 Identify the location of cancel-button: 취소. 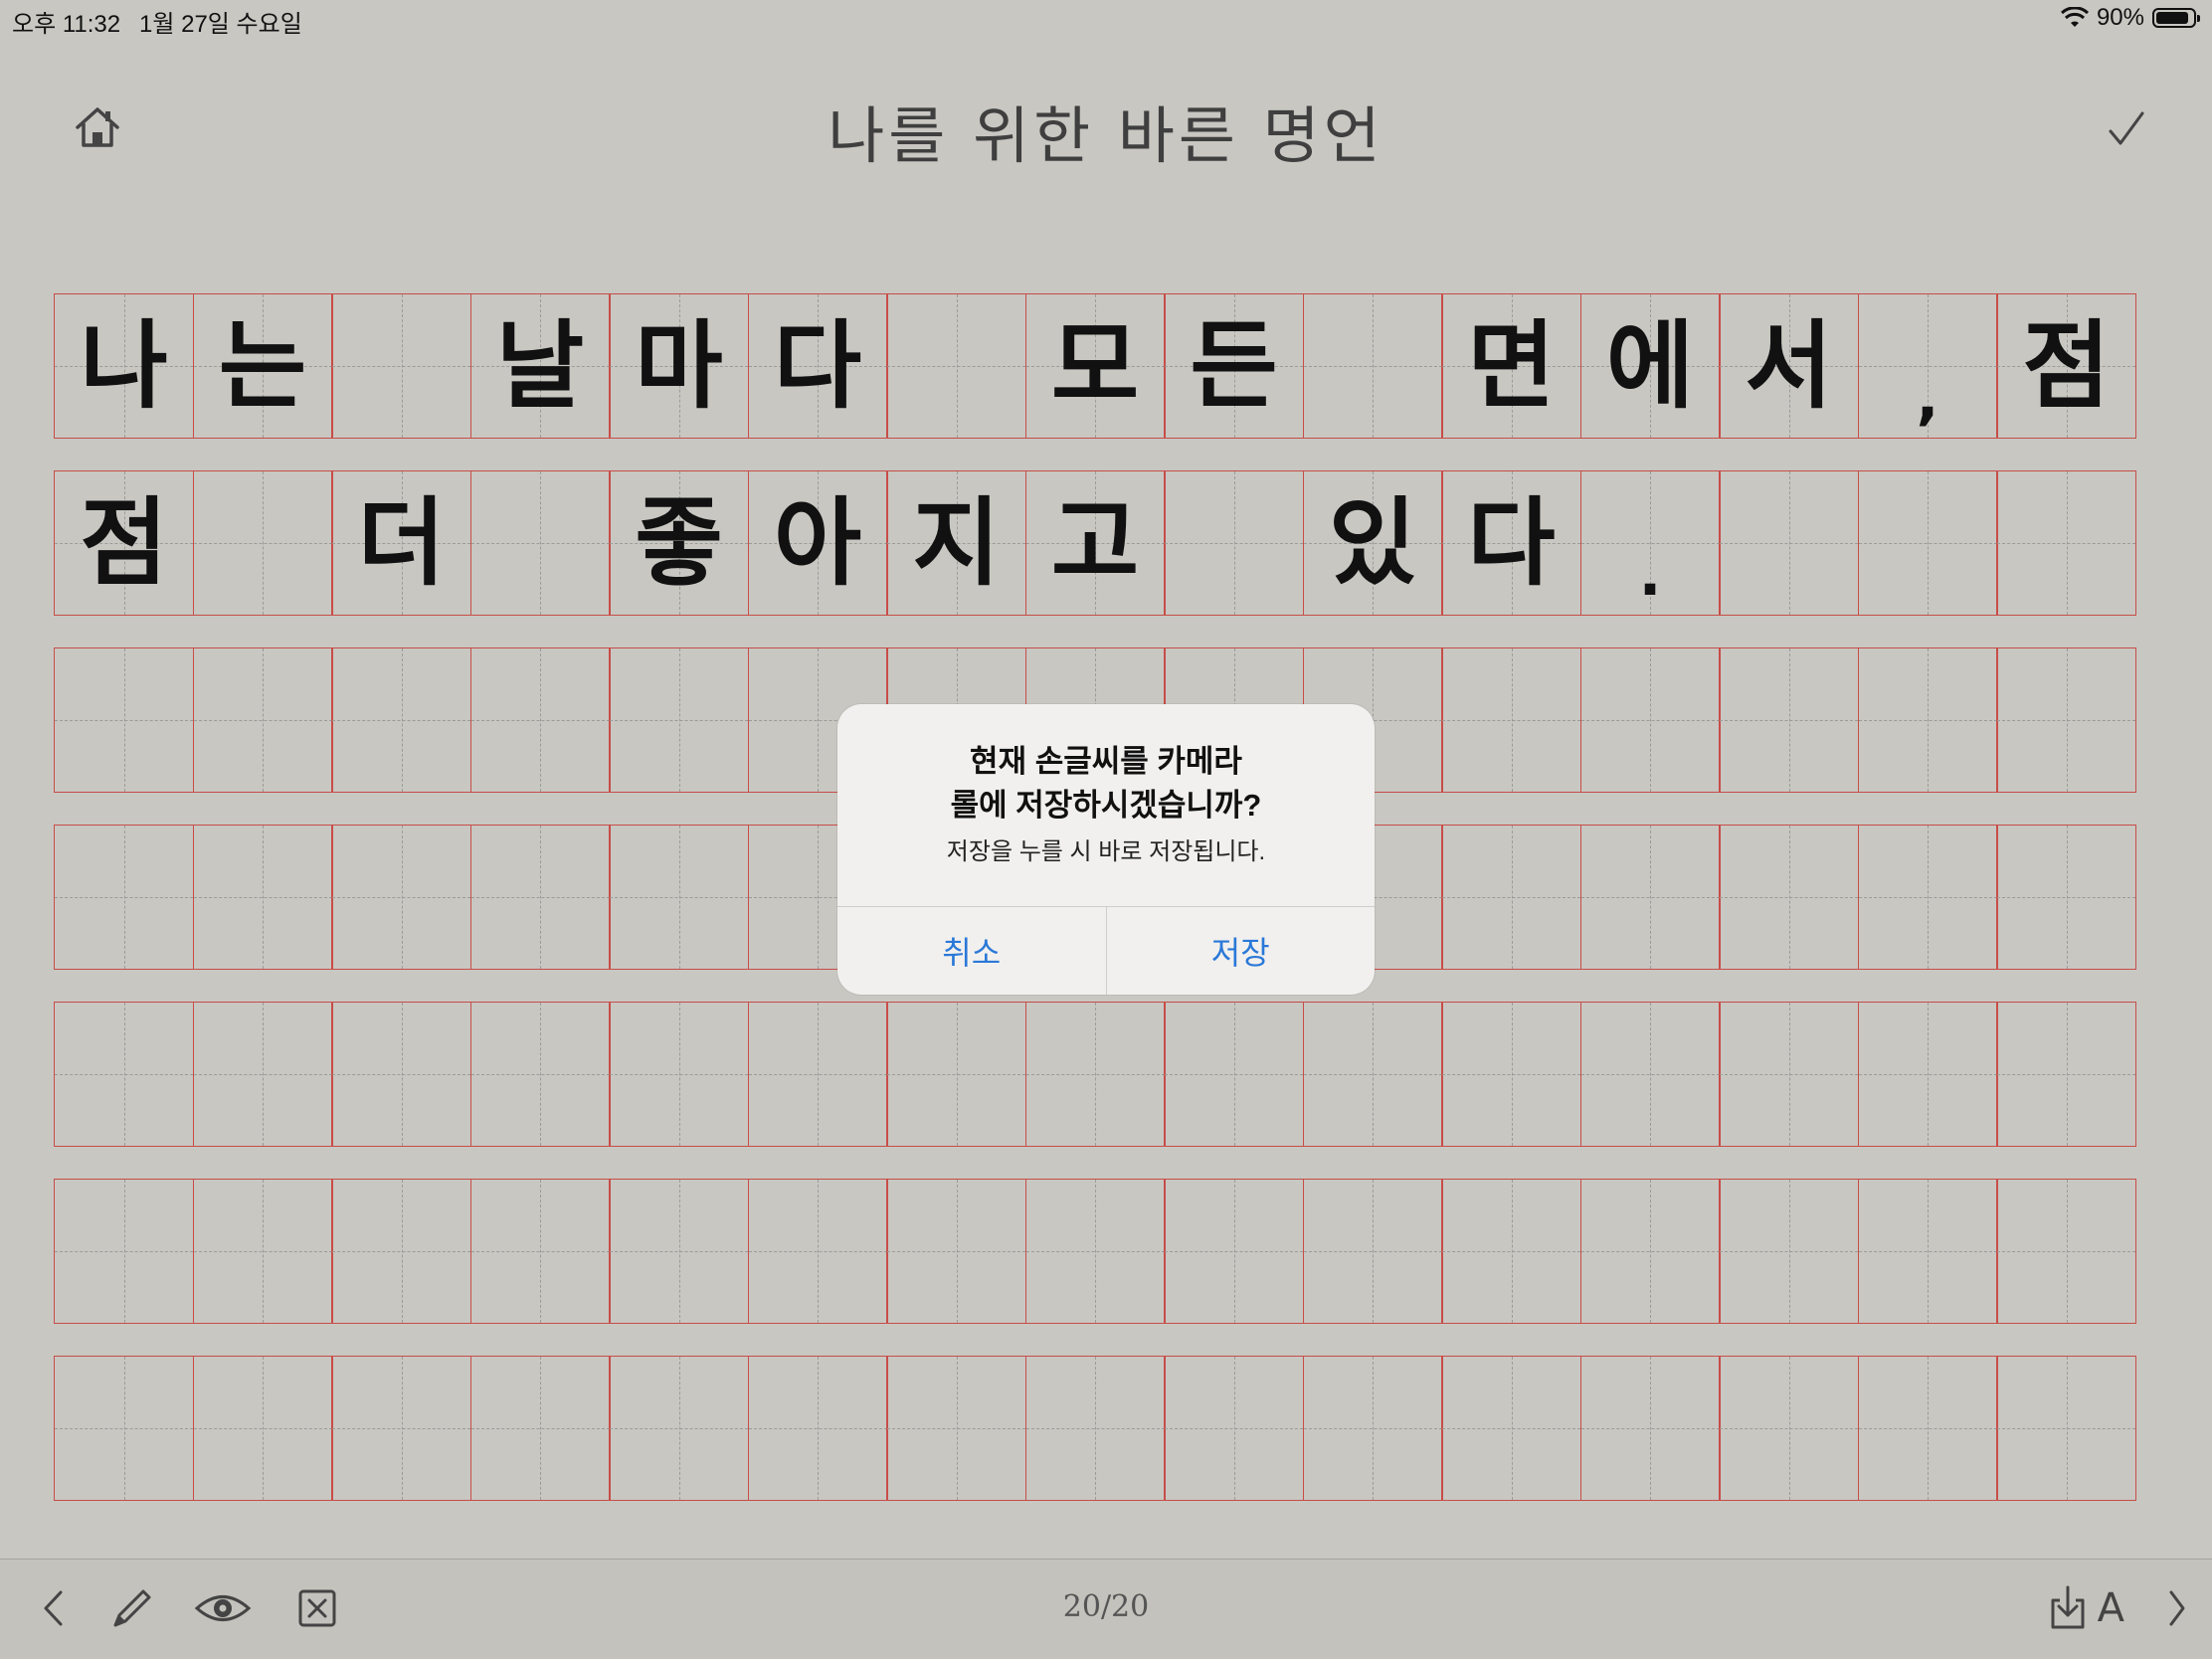
(971, 951).